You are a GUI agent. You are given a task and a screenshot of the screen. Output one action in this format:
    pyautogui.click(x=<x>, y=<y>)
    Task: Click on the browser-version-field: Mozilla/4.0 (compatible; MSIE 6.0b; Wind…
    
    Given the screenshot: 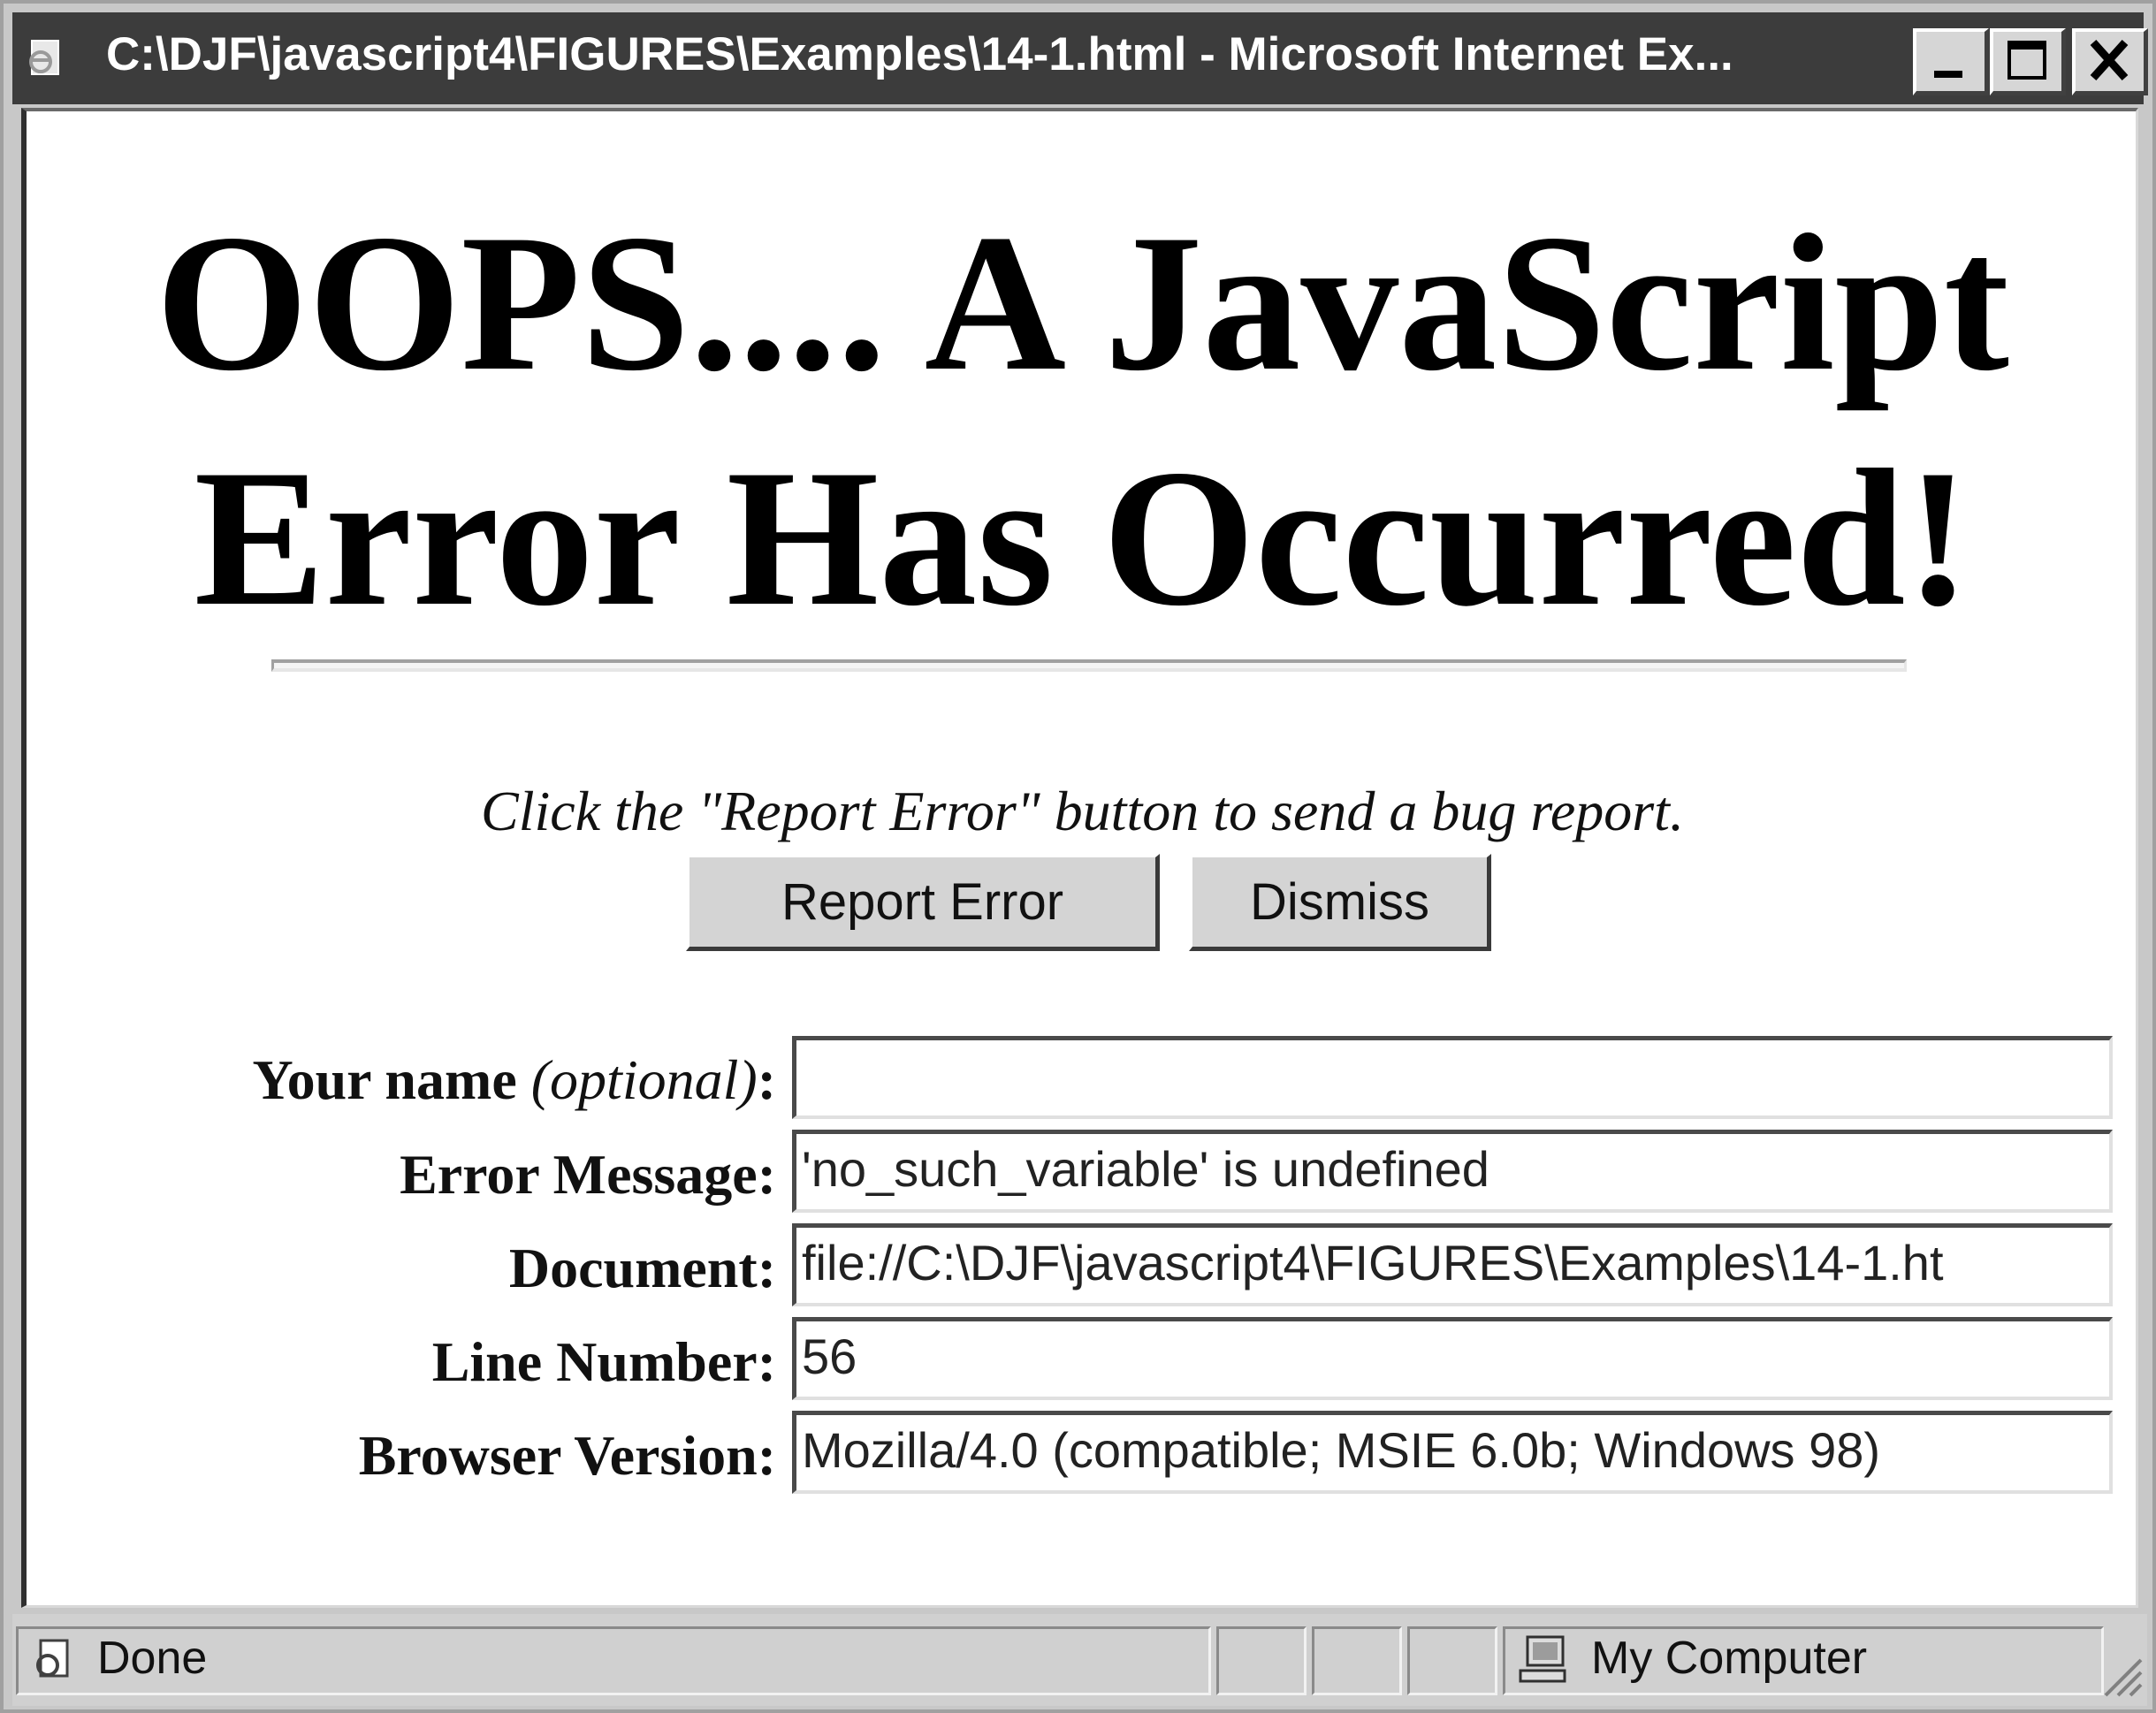 What is the action you would take?
    pyautogui.click(x=1452, y=1452)
    